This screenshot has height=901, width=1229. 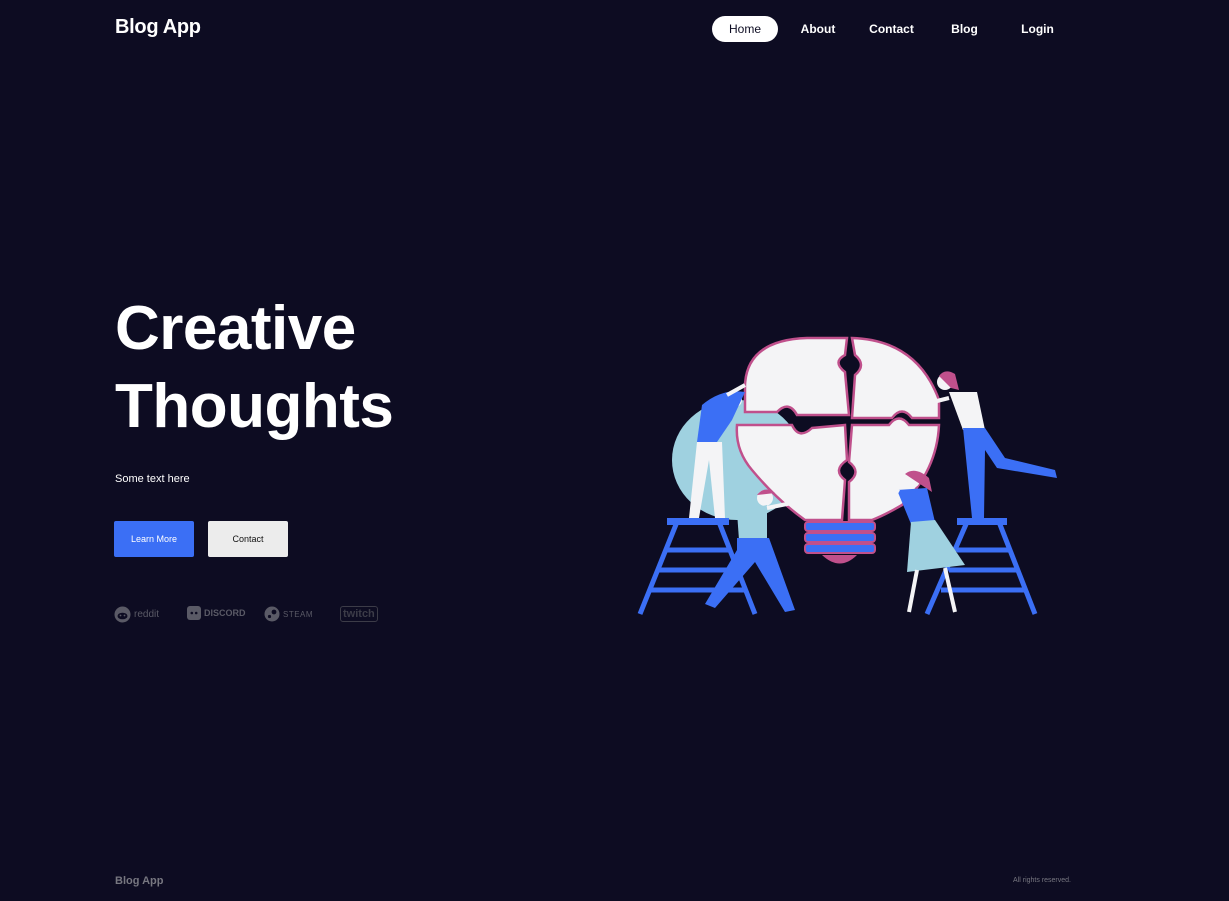 I want to click on hero-subtitle: Some text here, so click(x=152, y=479).